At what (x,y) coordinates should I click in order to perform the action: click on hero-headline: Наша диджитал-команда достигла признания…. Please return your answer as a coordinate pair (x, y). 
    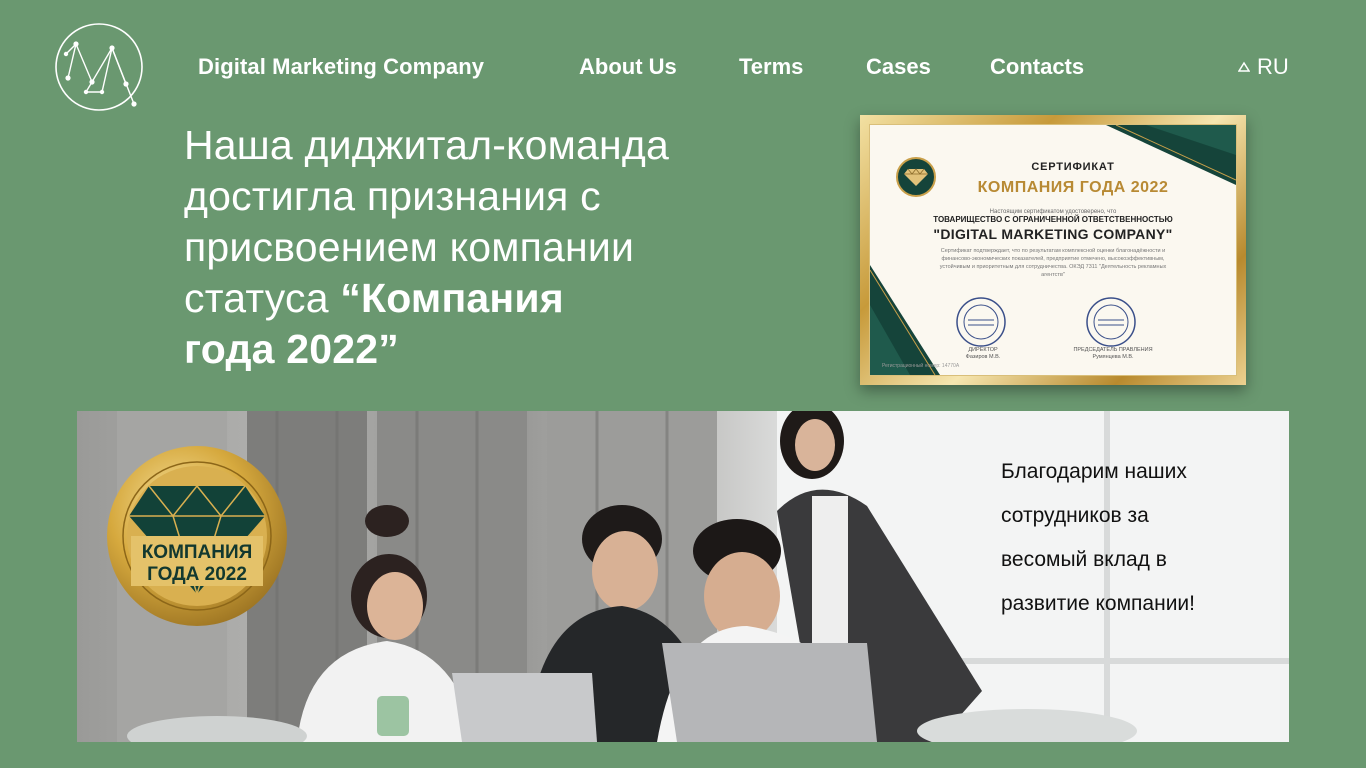
    Looking at the image, I should click on (484, 247).